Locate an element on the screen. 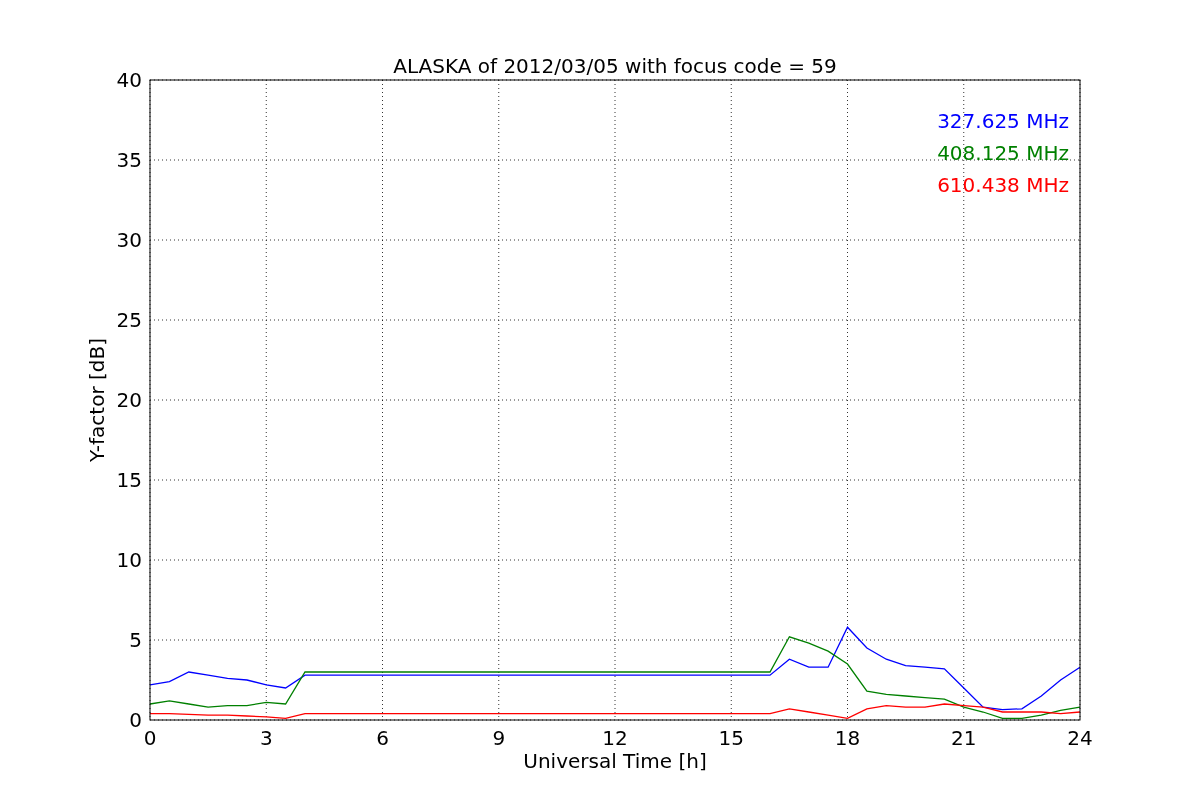 The height and width of the screenshot is (800, 1200). y-tick-label: 35 is located at coordinates (129, 160).